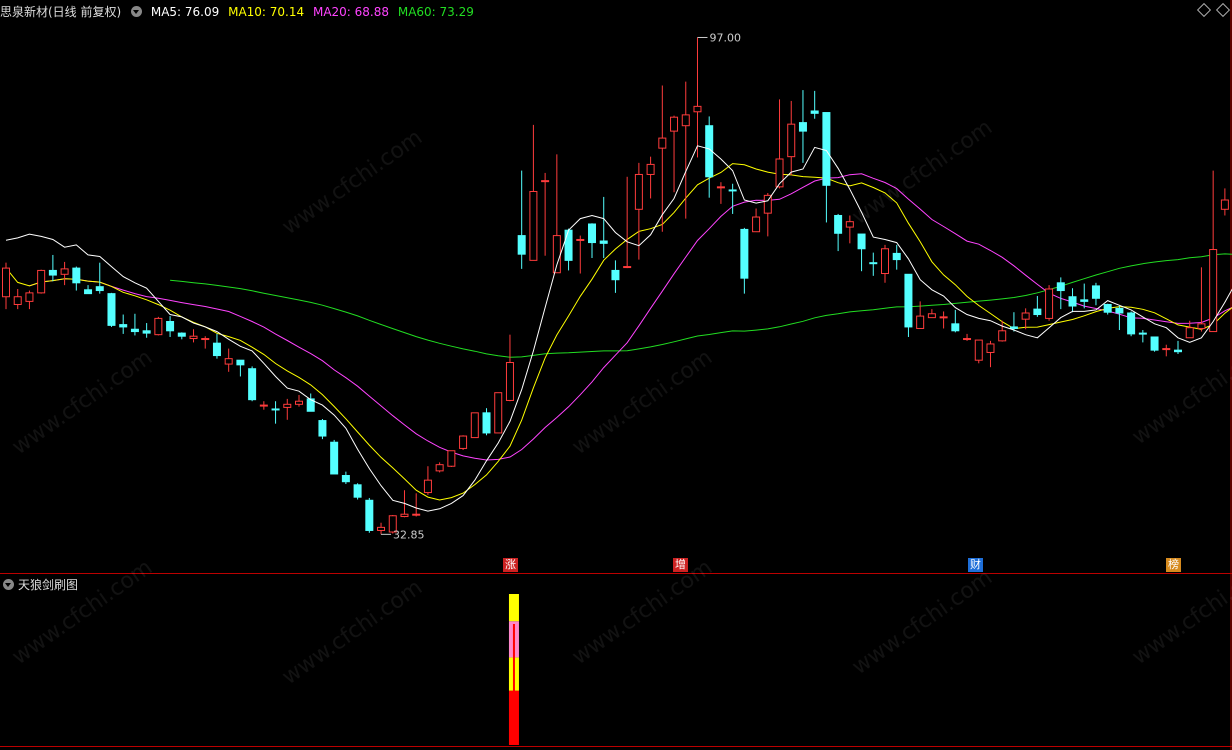  Describe the element at coordinates (725, 37) in the screenshot. I see `high-price-label: 97.00` at that location.